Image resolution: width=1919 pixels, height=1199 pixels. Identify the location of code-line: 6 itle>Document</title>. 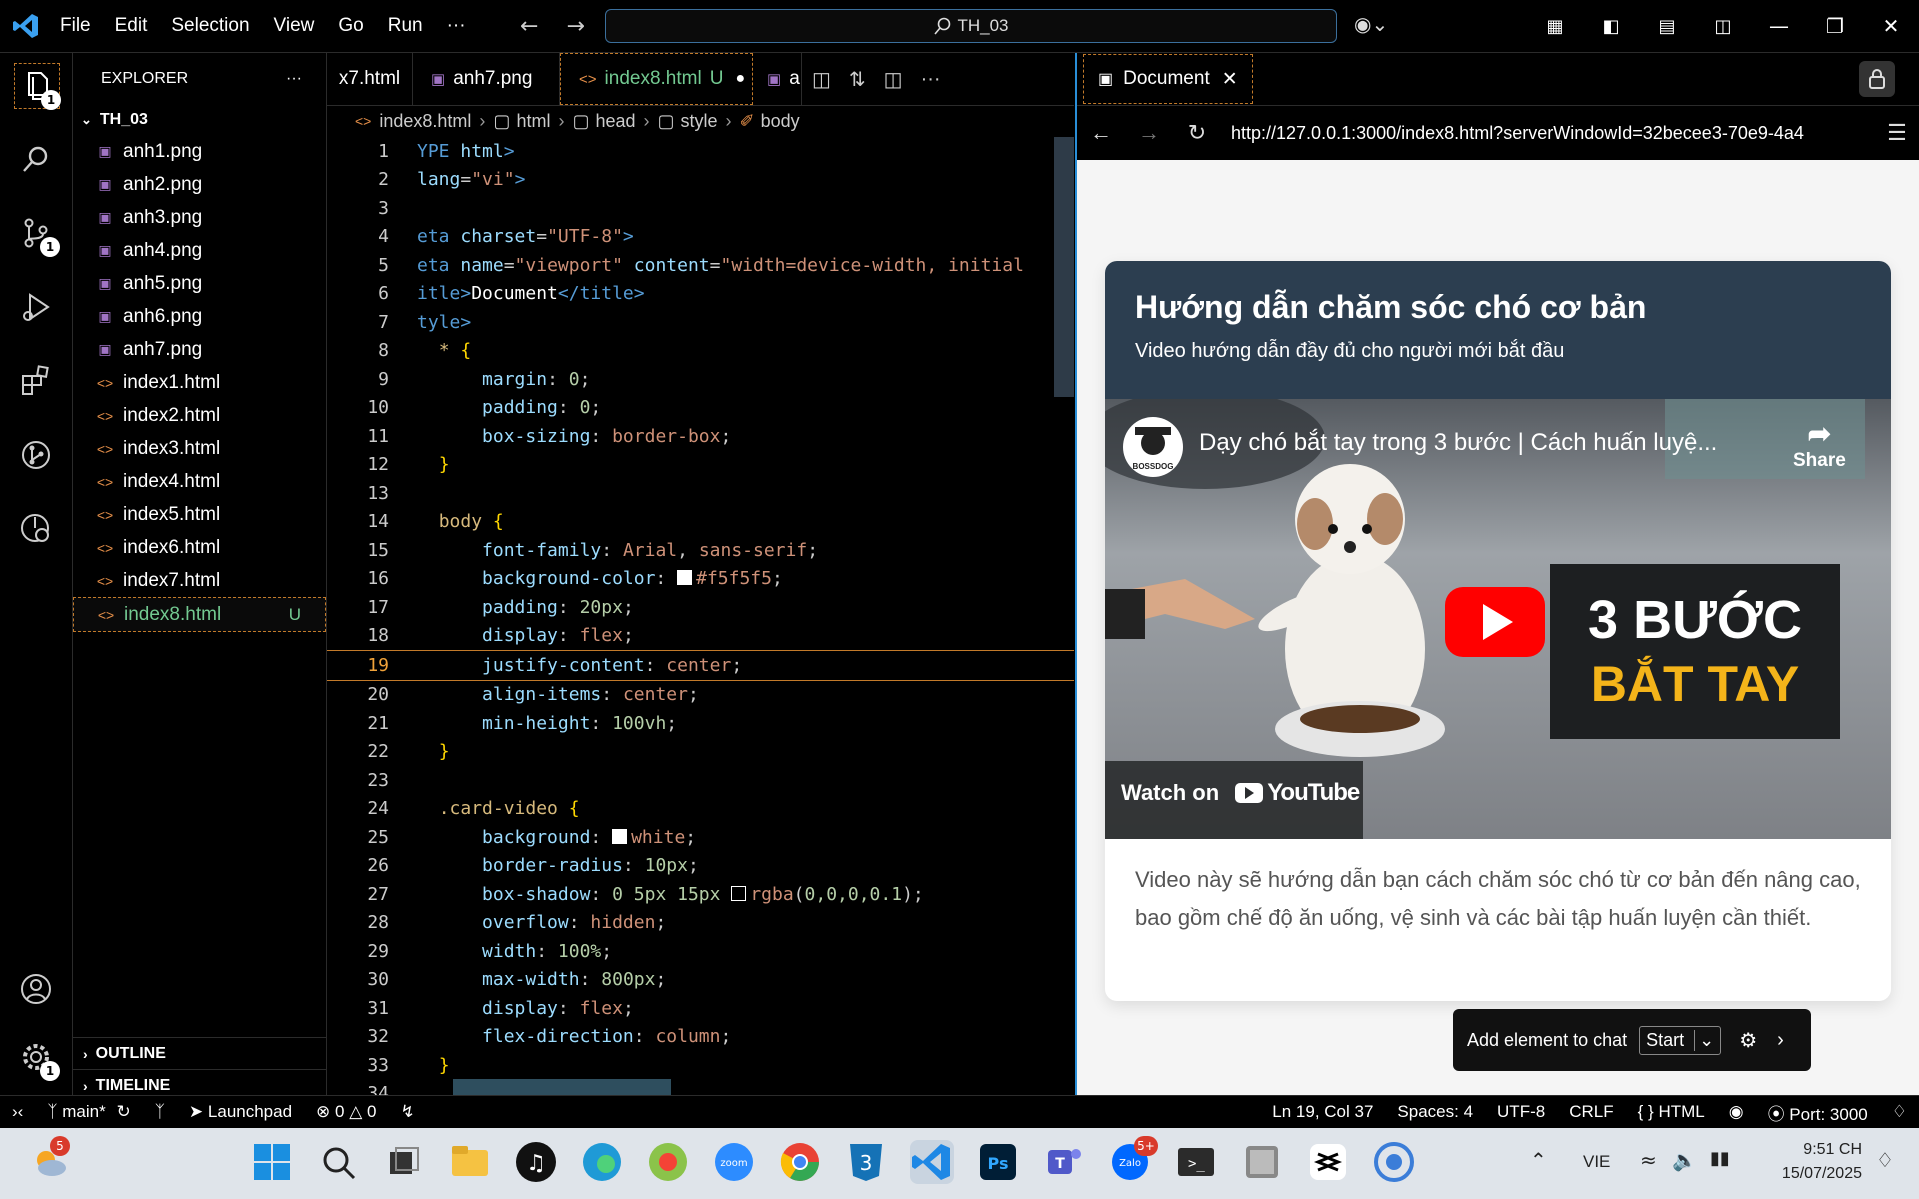
(700, 294).